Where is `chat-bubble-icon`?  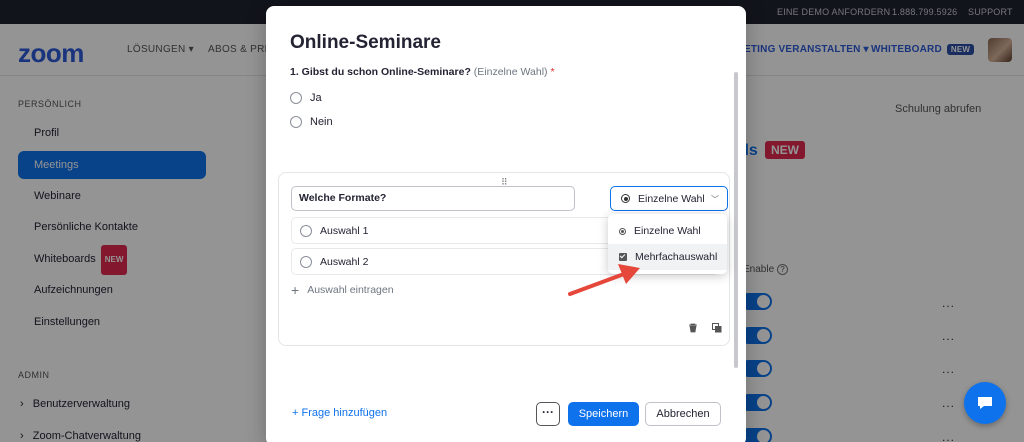 chat-bubble-icon is located at coordinates (985, 403).